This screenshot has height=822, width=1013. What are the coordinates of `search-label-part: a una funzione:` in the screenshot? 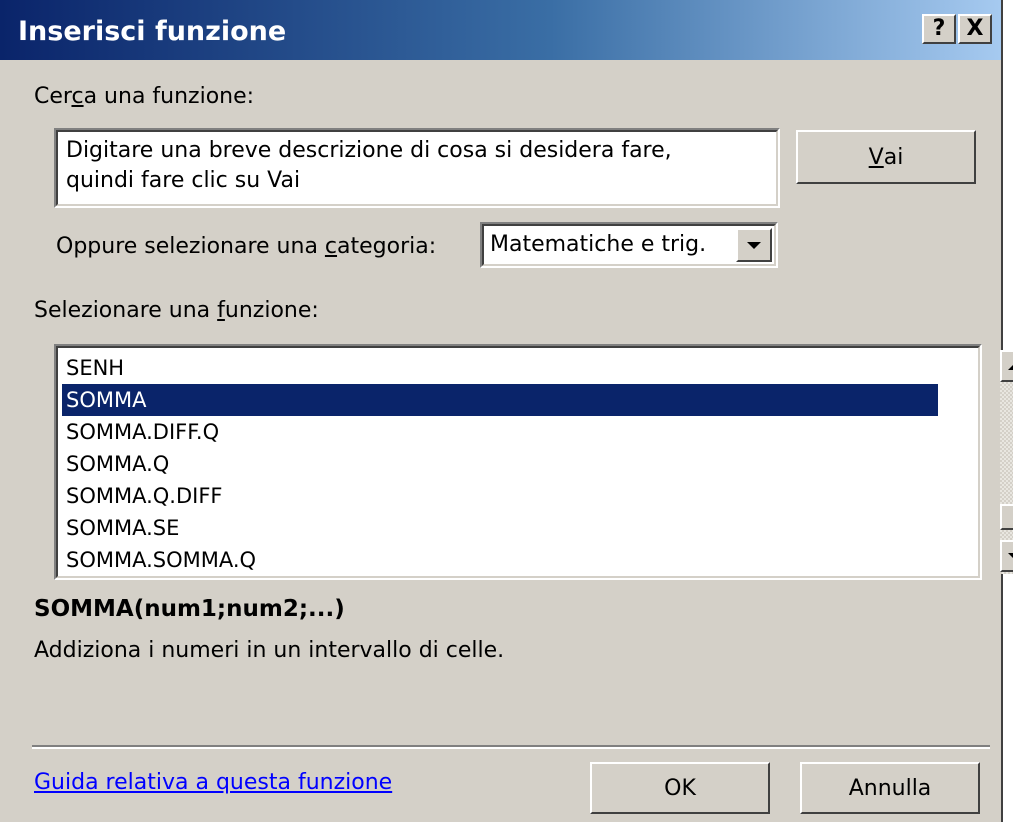 It's located at (169, 96).